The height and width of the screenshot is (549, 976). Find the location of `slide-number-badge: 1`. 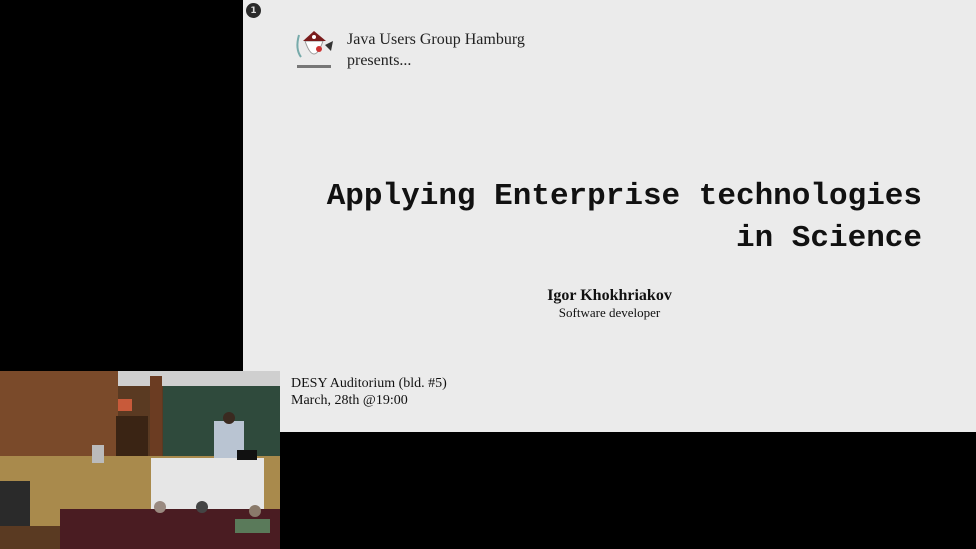

slide-number-badge: 1 is located at coordinates (253, 10).